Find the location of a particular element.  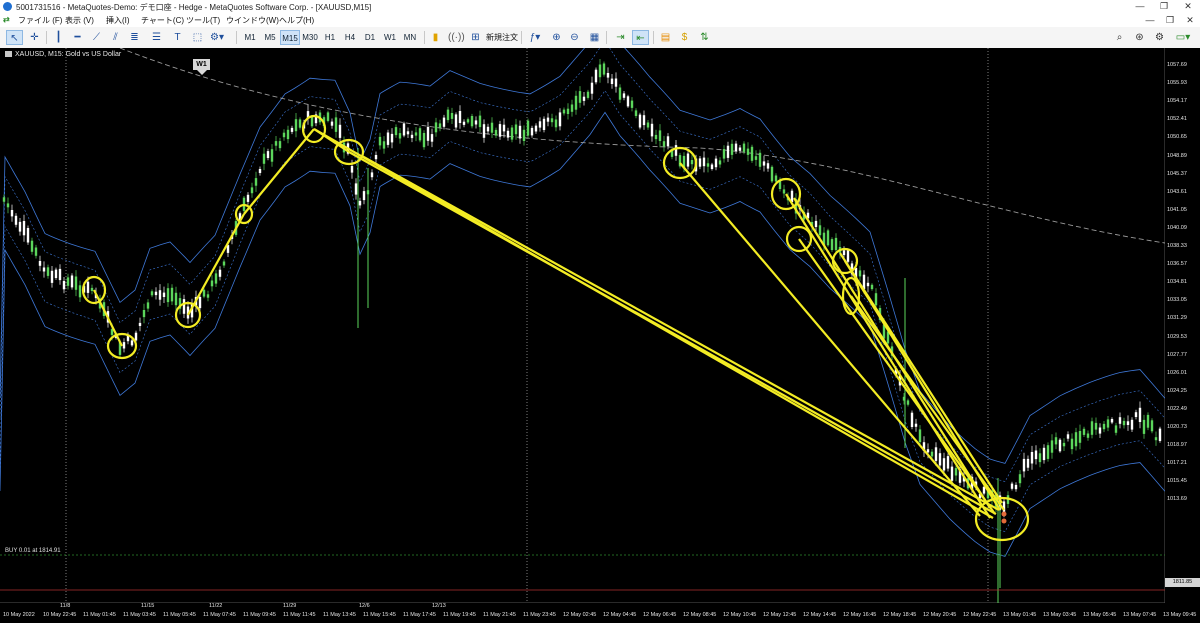

zoom-in-icon: ⊕ is located at coordinates (556, 37).